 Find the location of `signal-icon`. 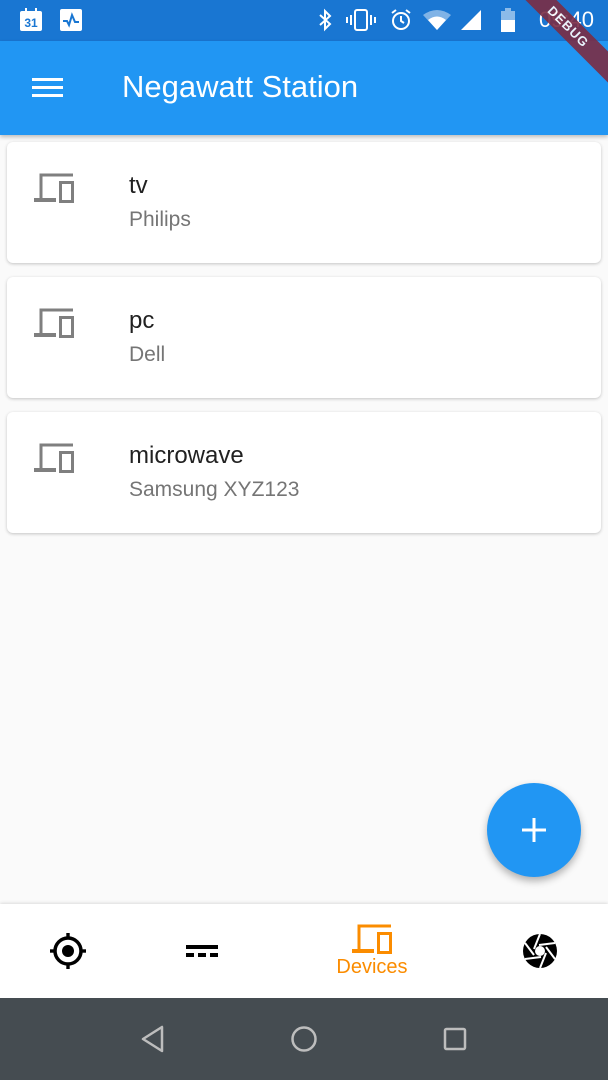

signal-icon is located at coordinates (471, 20).